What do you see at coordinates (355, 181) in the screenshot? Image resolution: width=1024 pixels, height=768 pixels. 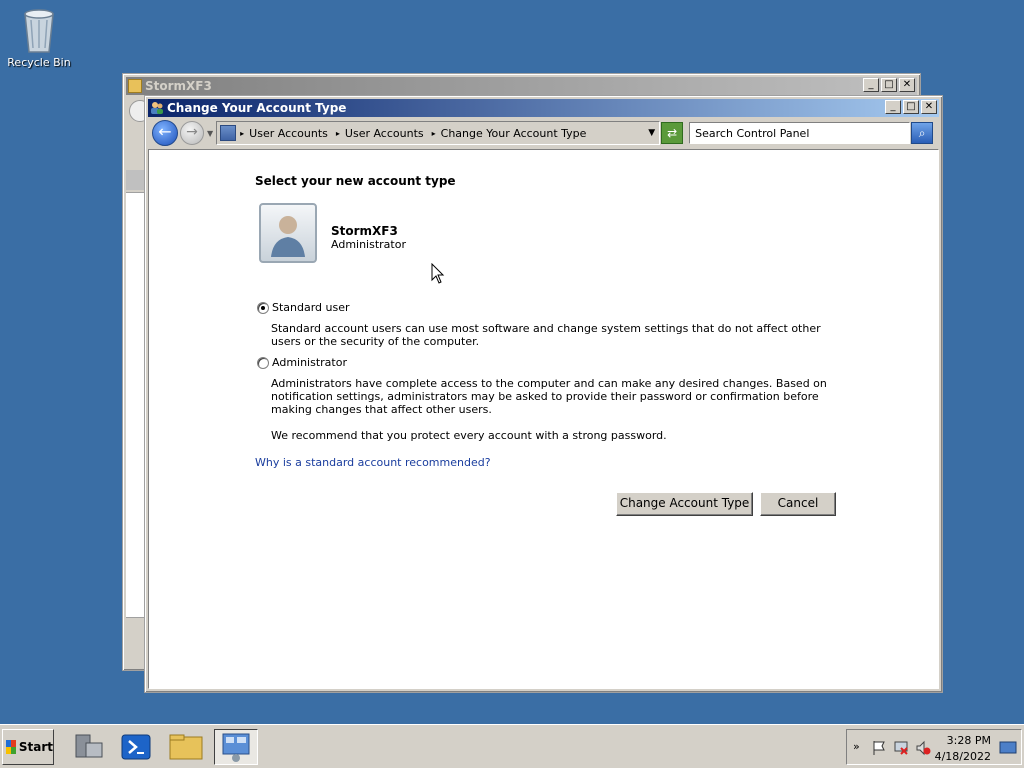 I see `page-heading: Select your new account type` at bounding box center [355, 181].